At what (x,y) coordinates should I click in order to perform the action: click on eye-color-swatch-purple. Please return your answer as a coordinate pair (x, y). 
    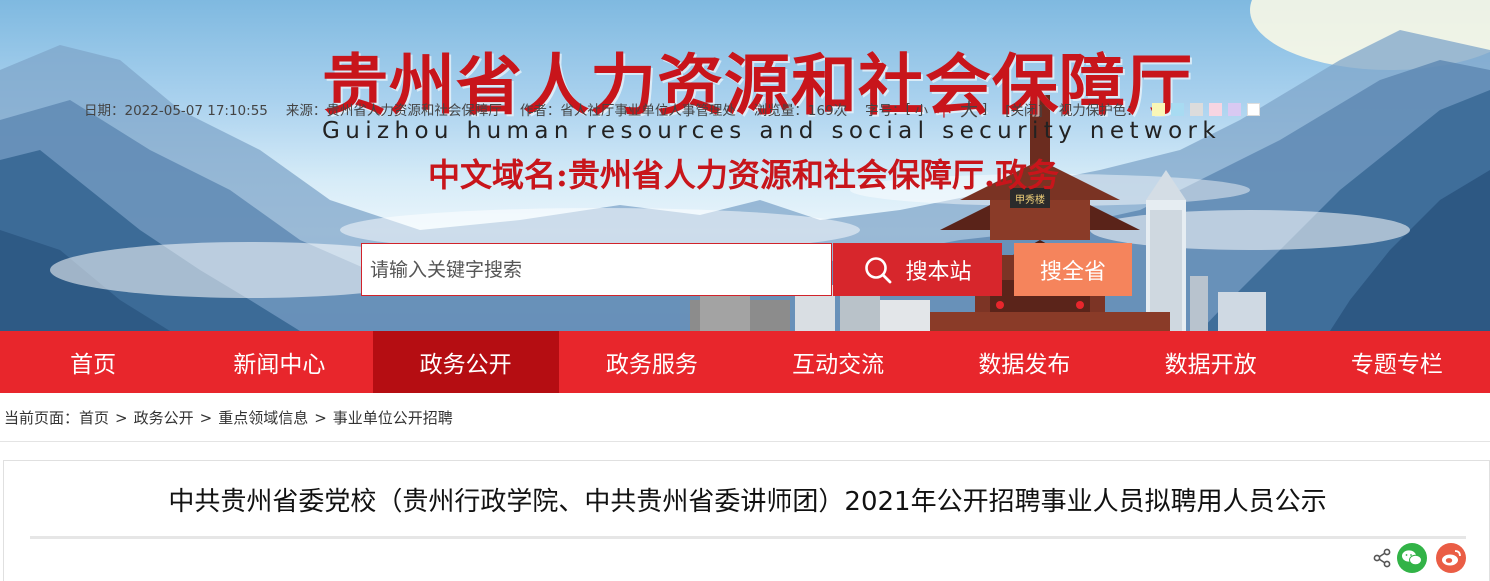
    Looking at the image, I should click on (1234, 109).